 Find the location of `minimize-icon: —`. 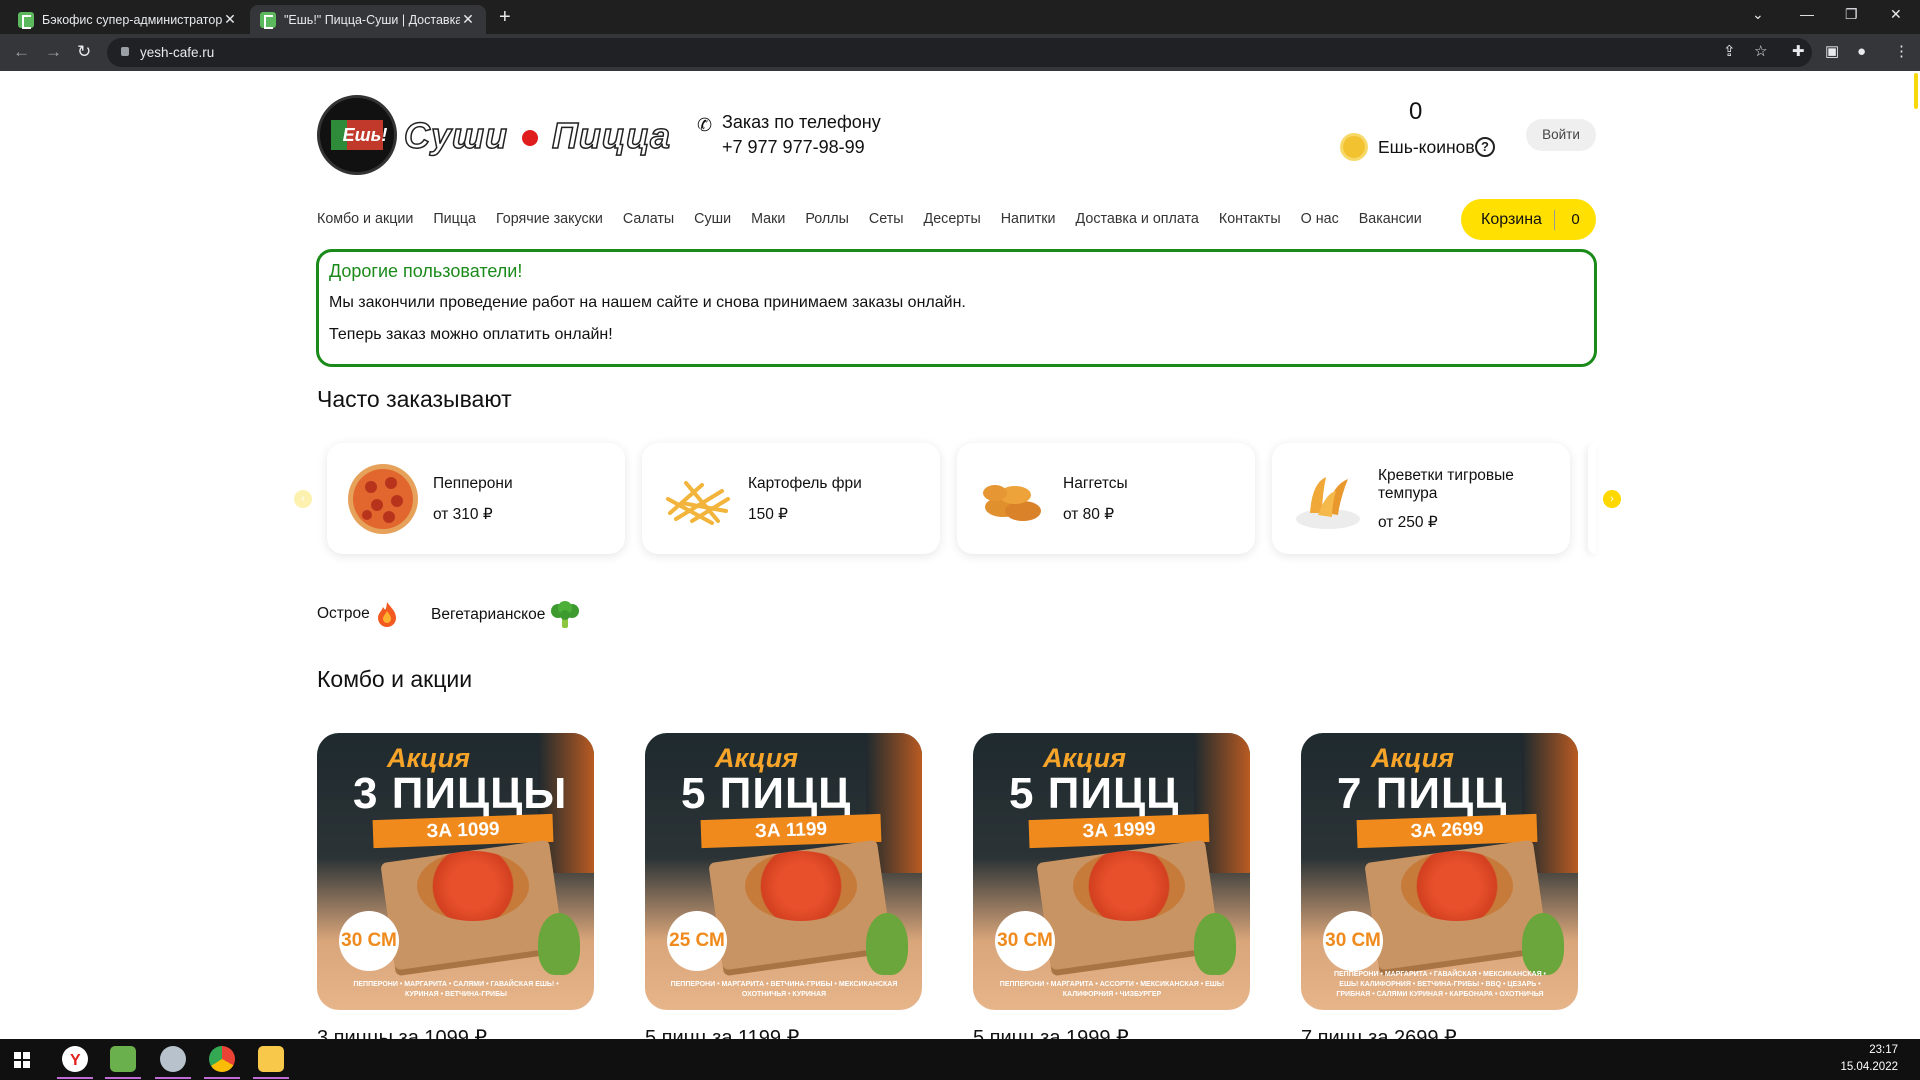

minimize-icon: — is located at coordinates (1807, 14).